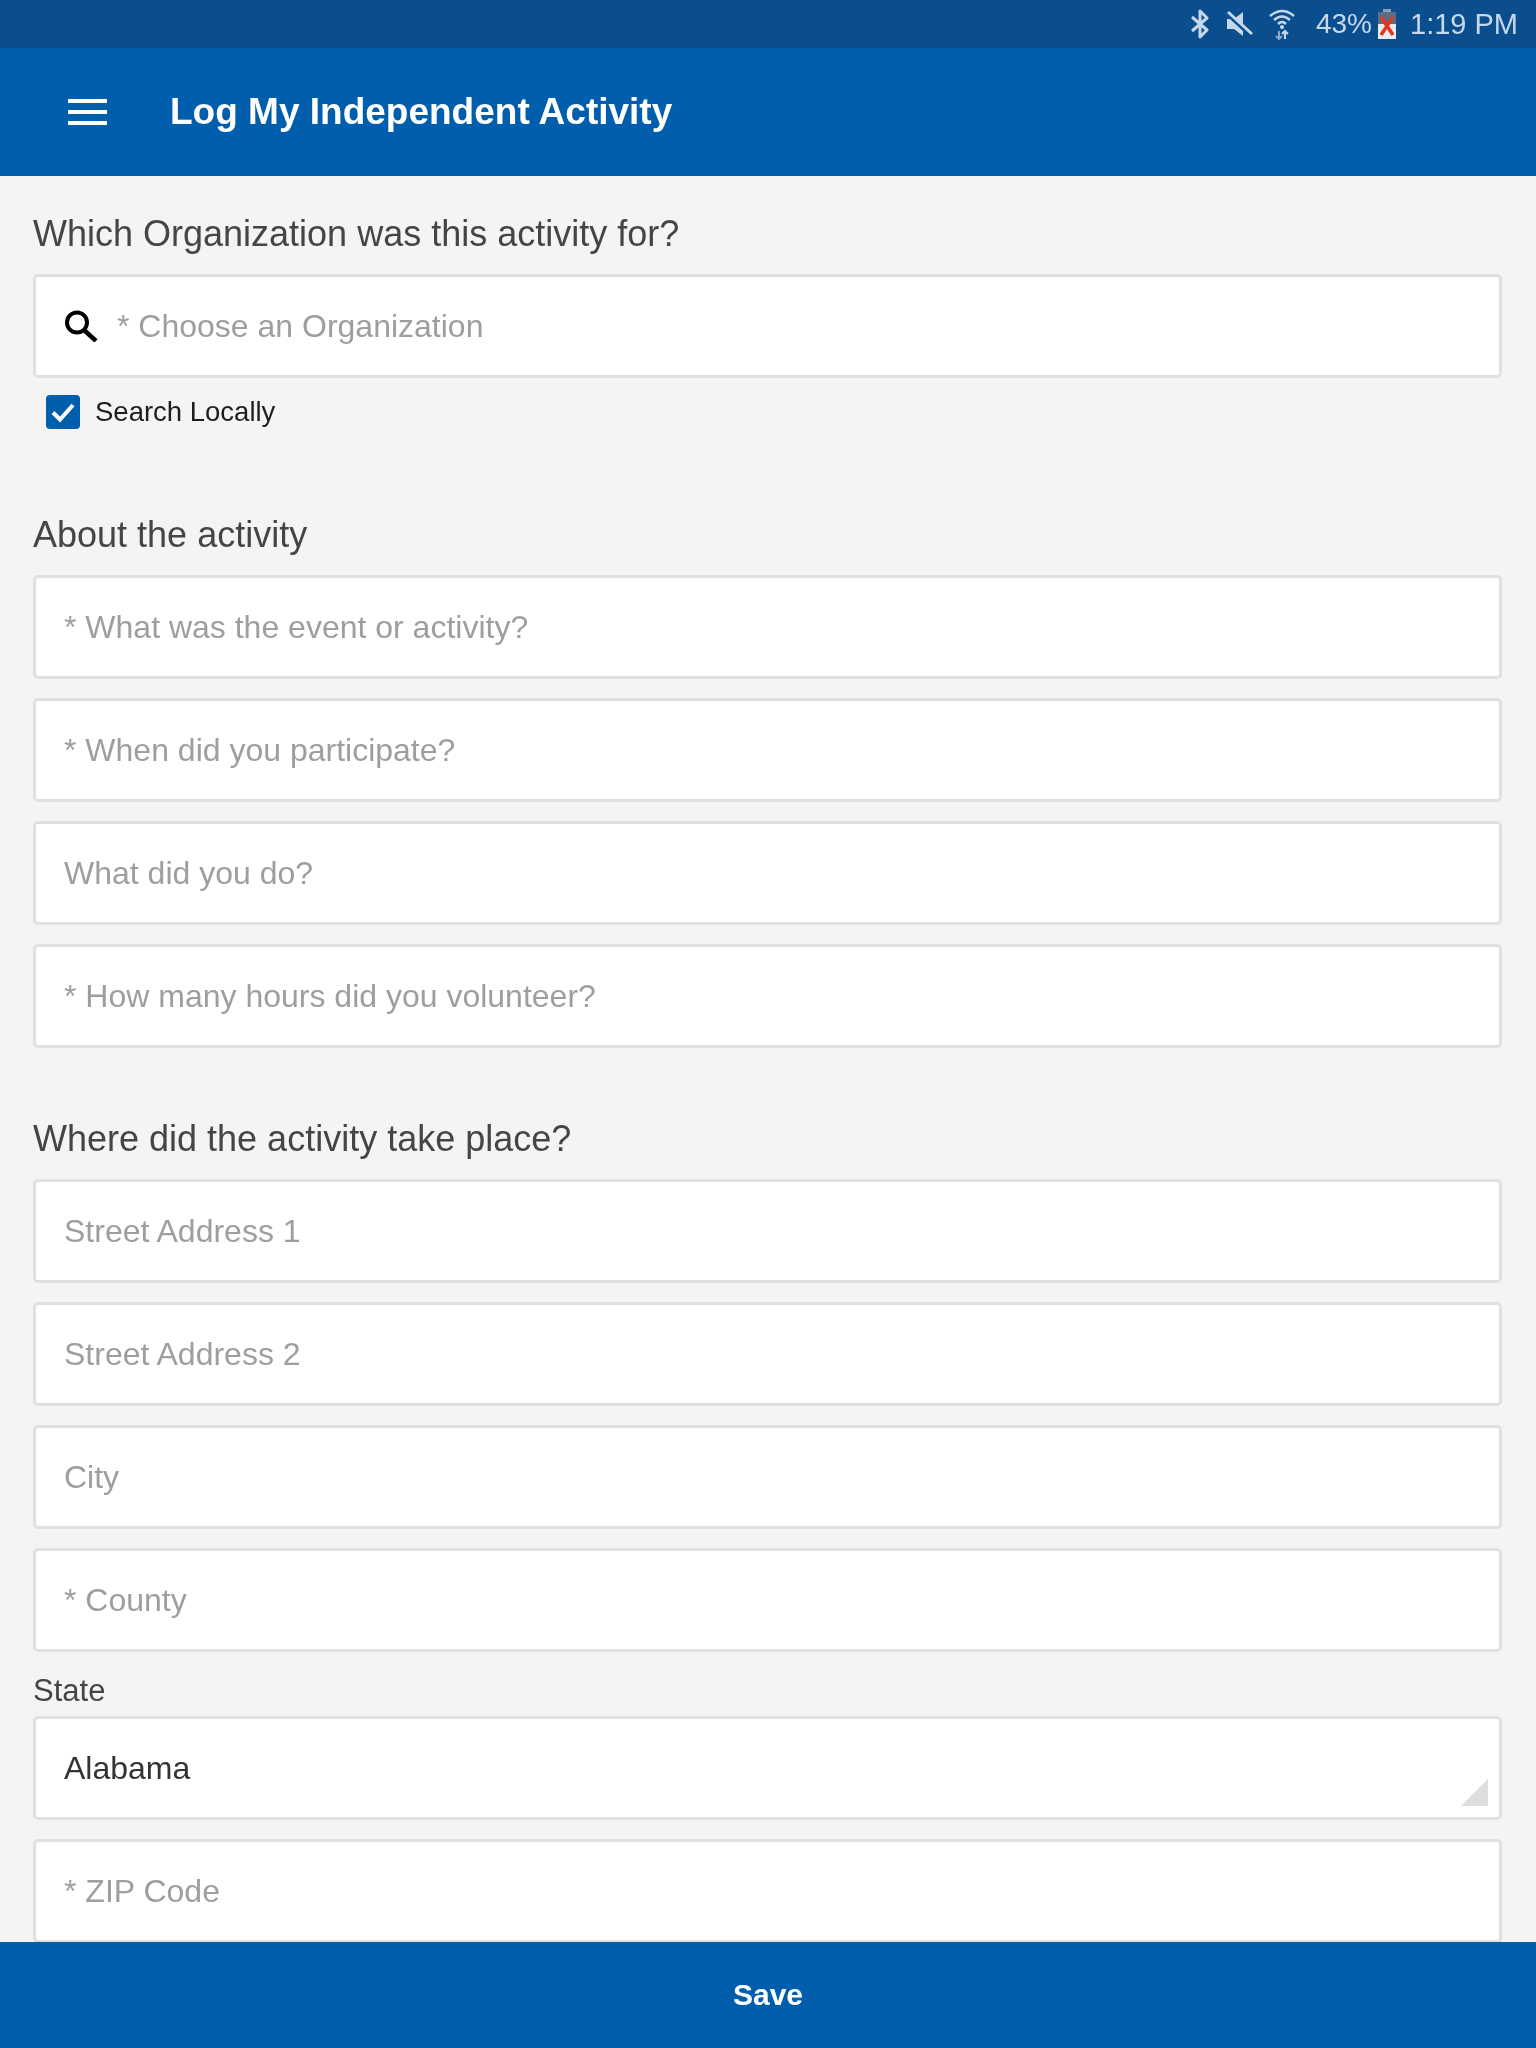 This screenshot has width=1536, height=2048. Describe the element at coordinates (767, 750) in the screenshot. I see `text-field: * When did you participate?` at that location.